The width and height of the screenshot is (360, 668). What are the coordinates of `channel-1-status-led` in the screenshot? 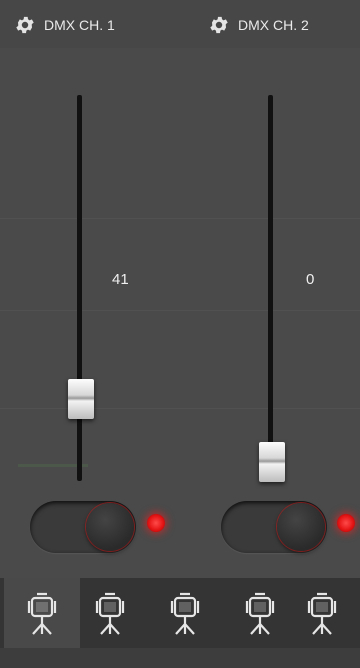 It's located at (156, 523).